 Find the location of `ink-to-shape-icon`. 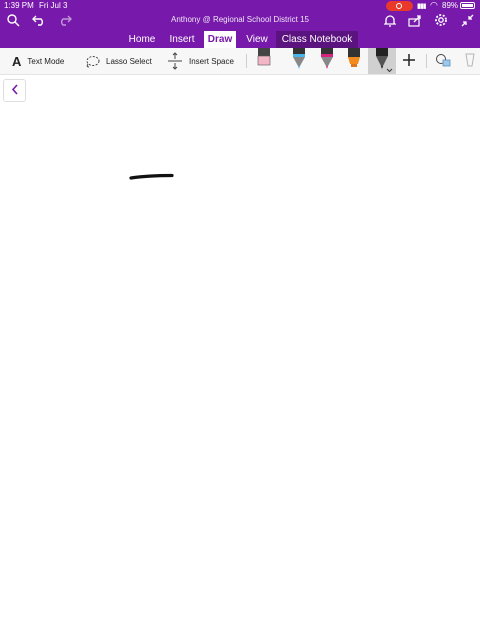

ink-to-shape-icon is located at coordinates (470, 61).